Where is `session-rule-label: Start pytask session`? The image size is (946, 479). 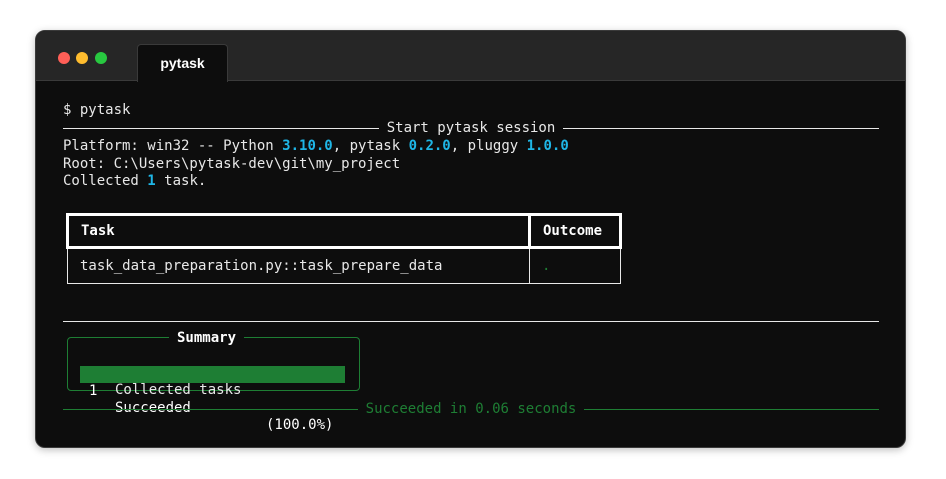
session-rule-label: Start pytask session is located at coordinates (471, 128).